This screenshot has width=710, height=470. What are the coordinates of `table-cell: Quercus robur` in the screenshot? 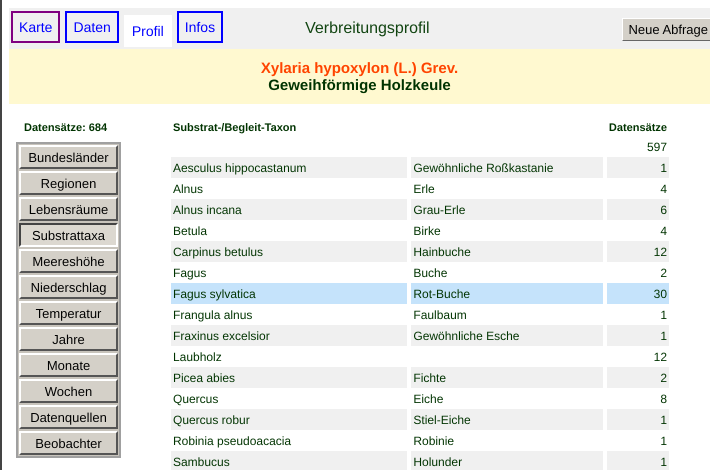 It's located at (289, 419).